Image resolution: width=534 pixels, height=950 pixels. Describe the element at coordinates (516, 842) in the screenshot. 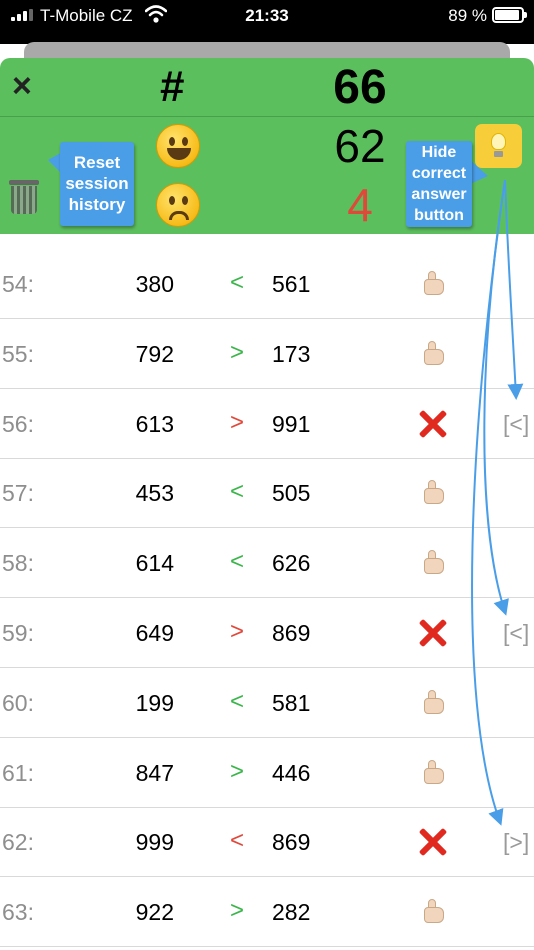

I see `correct-answer: [>]` at that location.